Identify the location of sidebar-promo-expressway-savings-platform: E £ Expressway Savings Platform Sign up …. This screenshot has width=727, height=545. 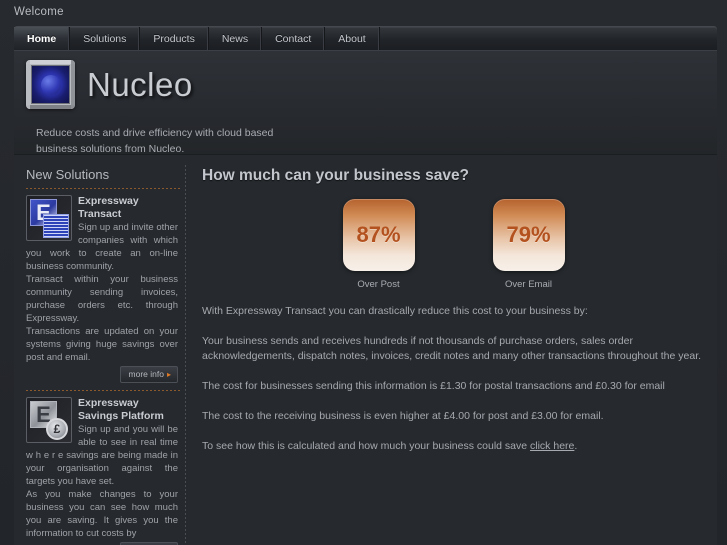
(106, 470).